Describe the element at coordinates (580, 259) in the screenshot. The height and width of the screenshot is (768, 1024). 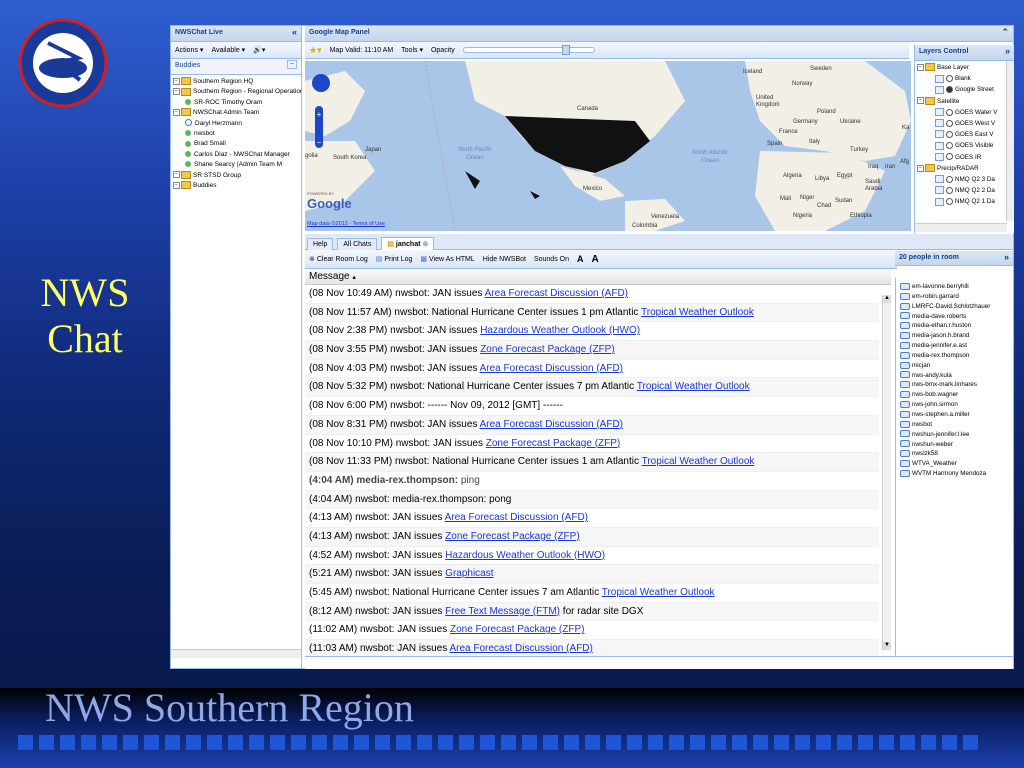
I see `font-decrease-button: A` at that location.